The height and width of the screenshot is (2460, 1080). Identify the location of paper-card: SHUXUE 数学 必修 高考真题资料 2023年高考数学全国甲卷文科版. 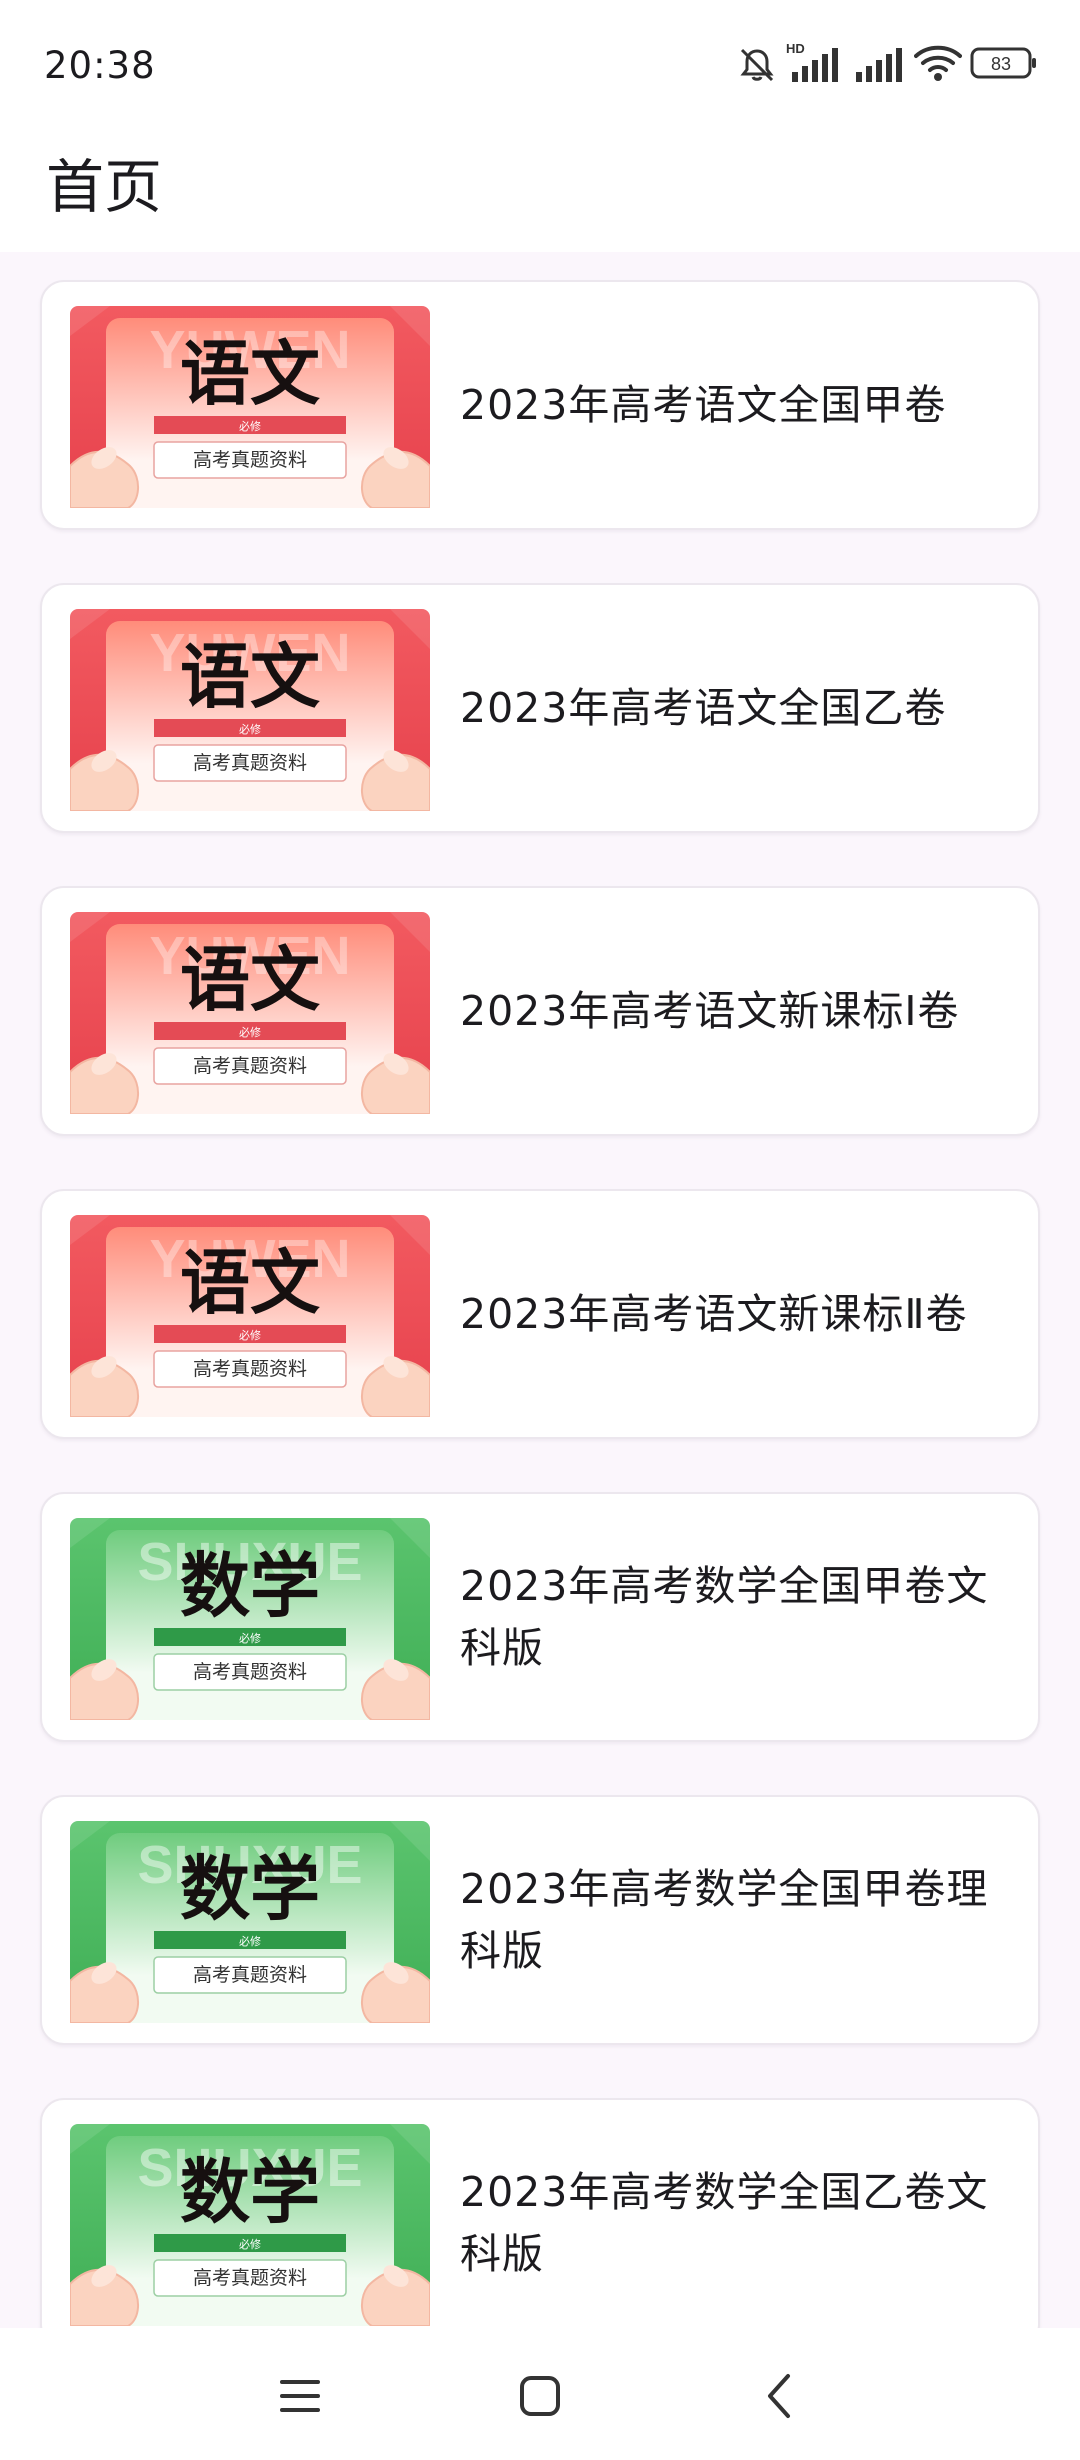
(540, 1617).